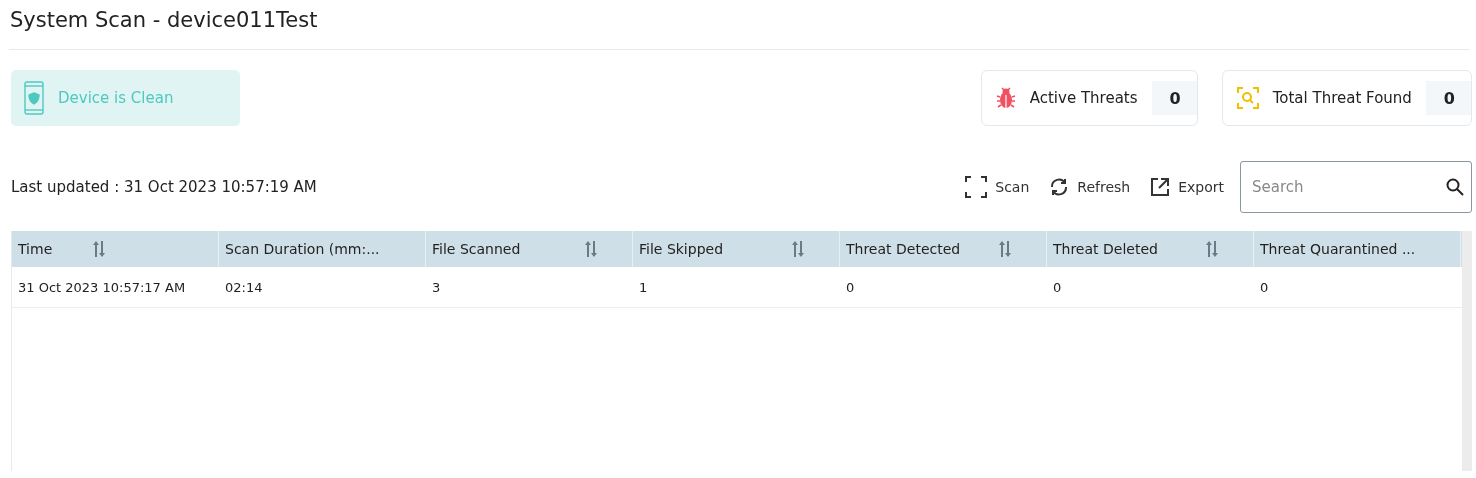 This screenshot has height=478, width=1476. What do you see at coordinates (943, 249) in the screenshot?
I see `column-header: Threat Detected` at bounding box center [943, 249].